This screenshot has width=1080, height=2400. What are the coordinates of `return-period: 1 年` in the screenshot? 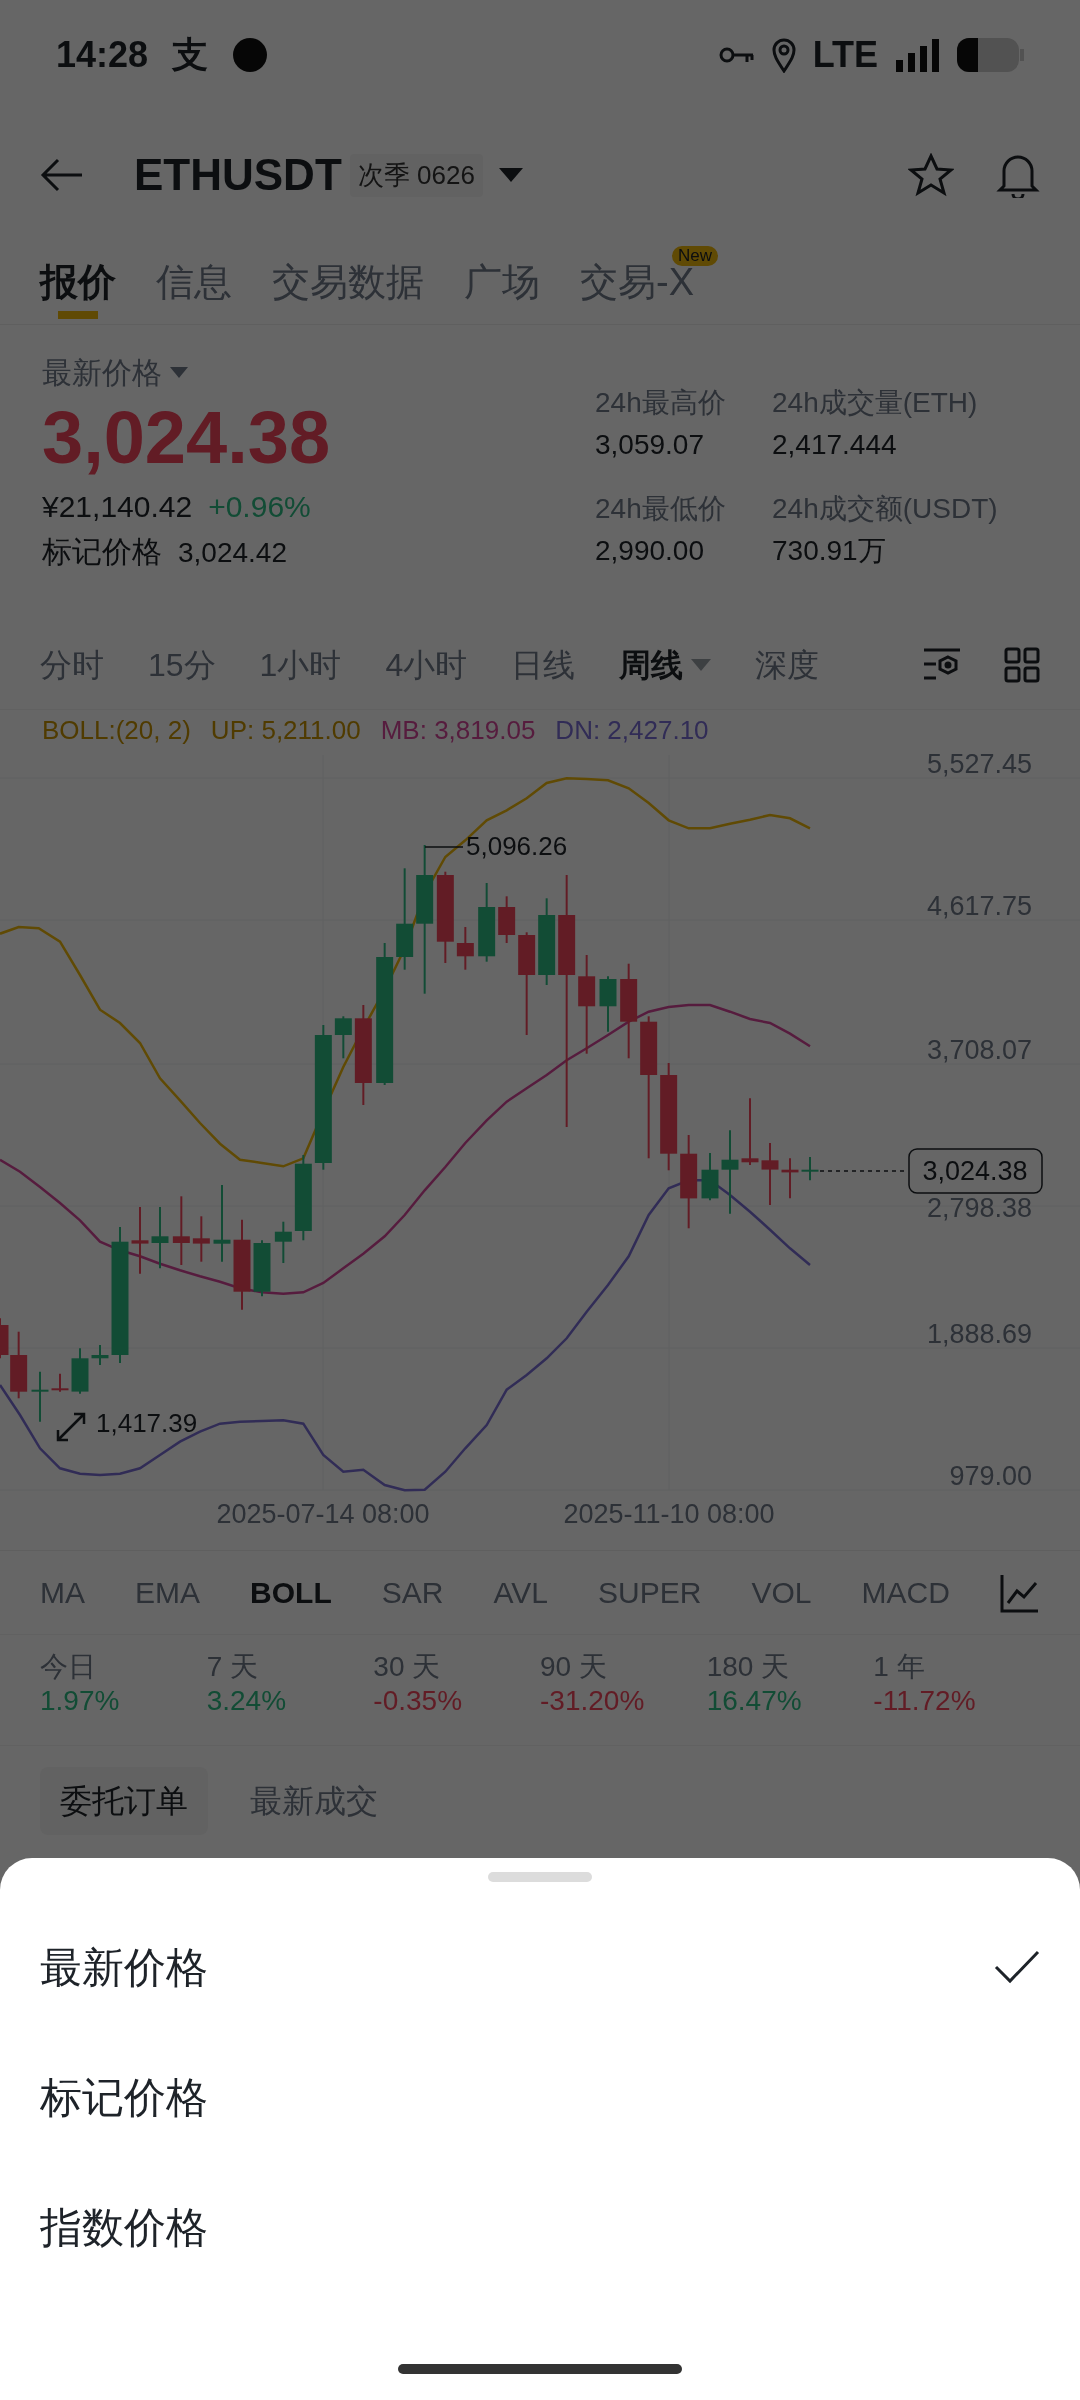 It's located at (899, 1667).